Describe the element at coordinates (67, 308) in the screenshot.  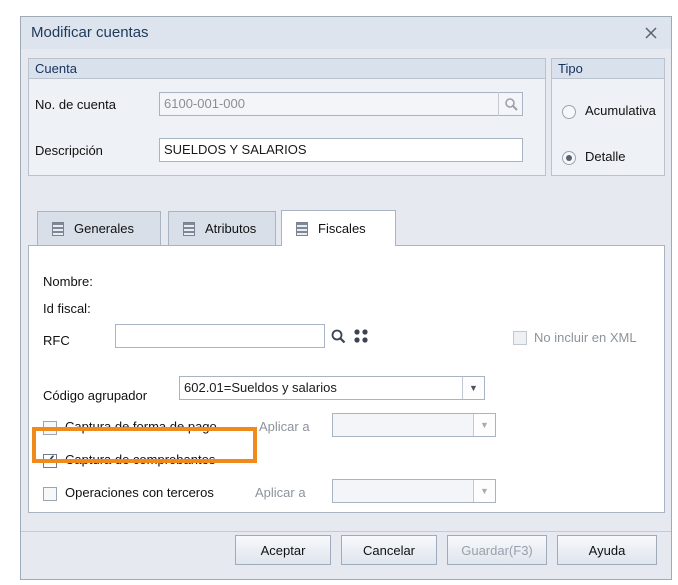
I see `id-fiscal-label: Id fiscal:` at that location.